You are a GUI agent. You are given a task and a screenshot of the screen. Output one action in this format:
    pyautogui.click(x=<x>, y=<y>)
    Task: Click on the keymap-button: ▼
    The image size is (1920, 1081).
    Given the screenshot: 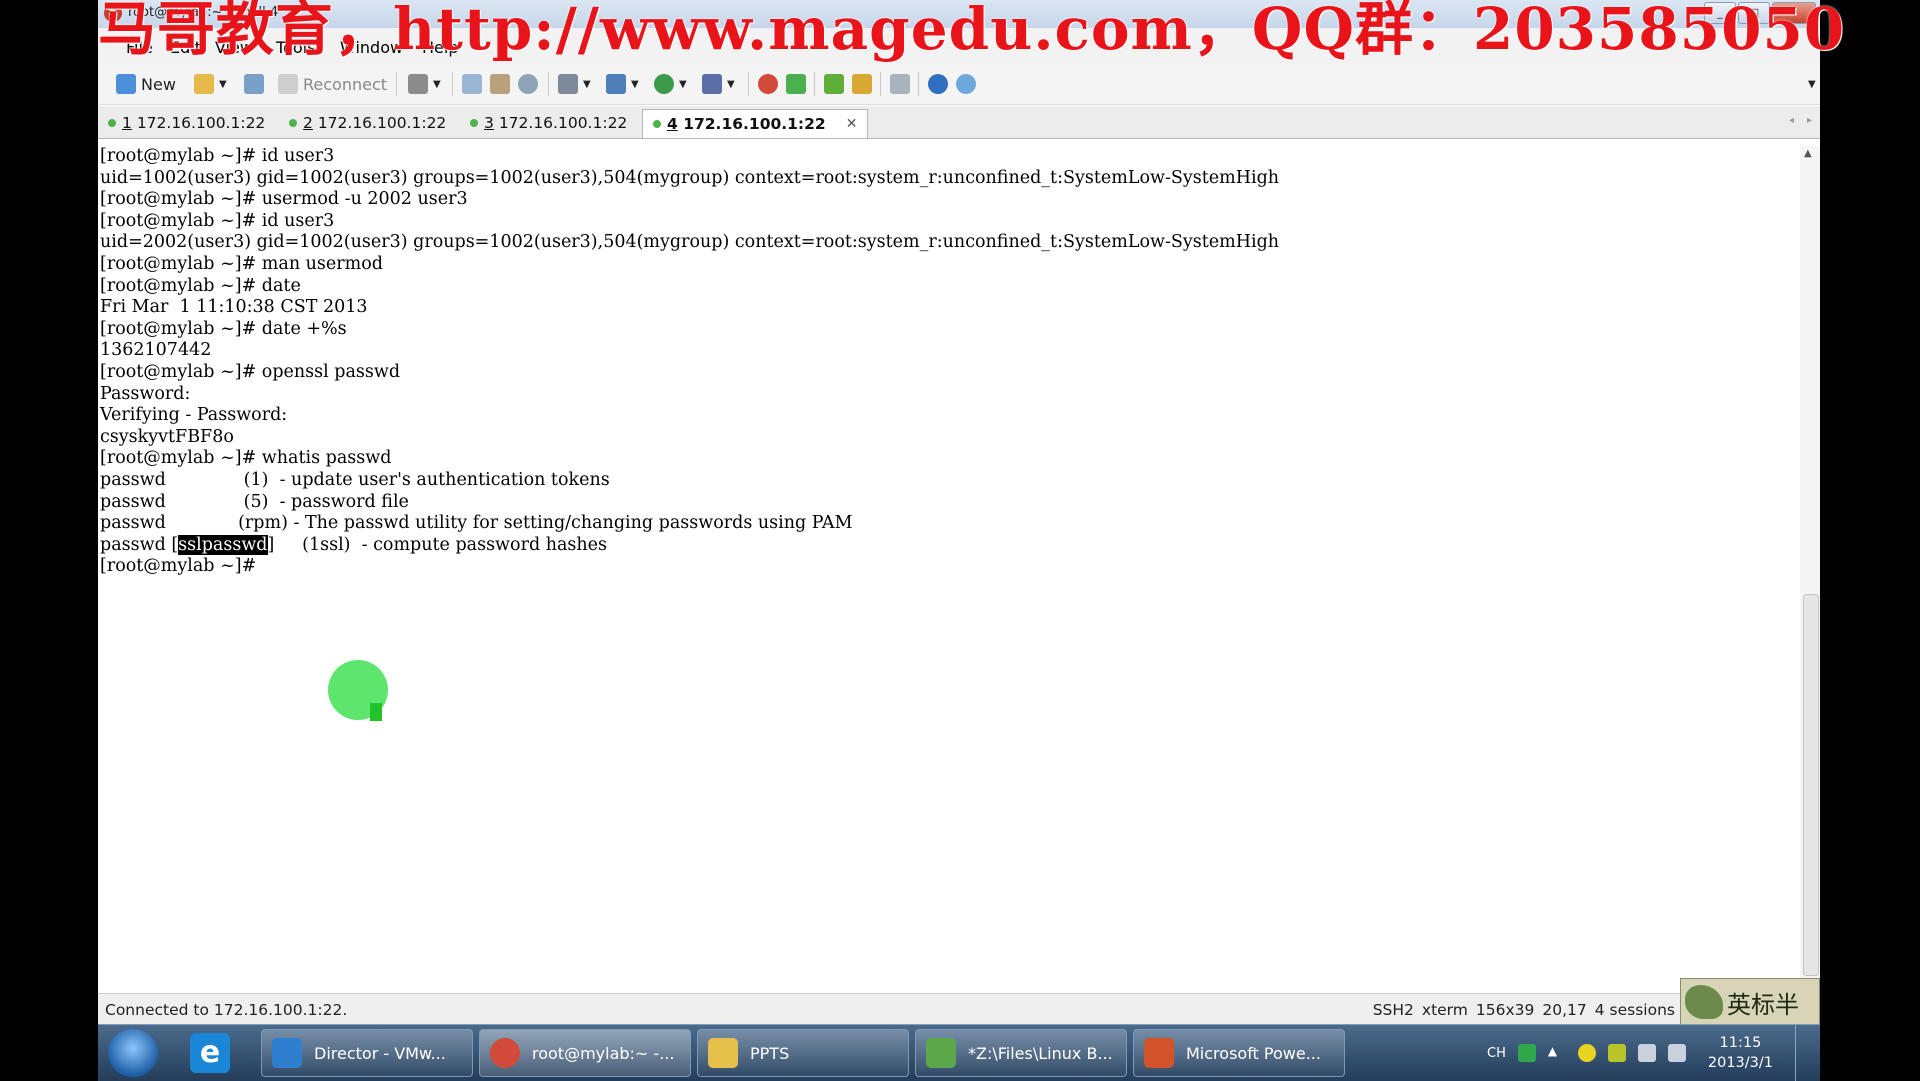 What is the action you would take?
    pyautogui.click(x=718, y=84)
    